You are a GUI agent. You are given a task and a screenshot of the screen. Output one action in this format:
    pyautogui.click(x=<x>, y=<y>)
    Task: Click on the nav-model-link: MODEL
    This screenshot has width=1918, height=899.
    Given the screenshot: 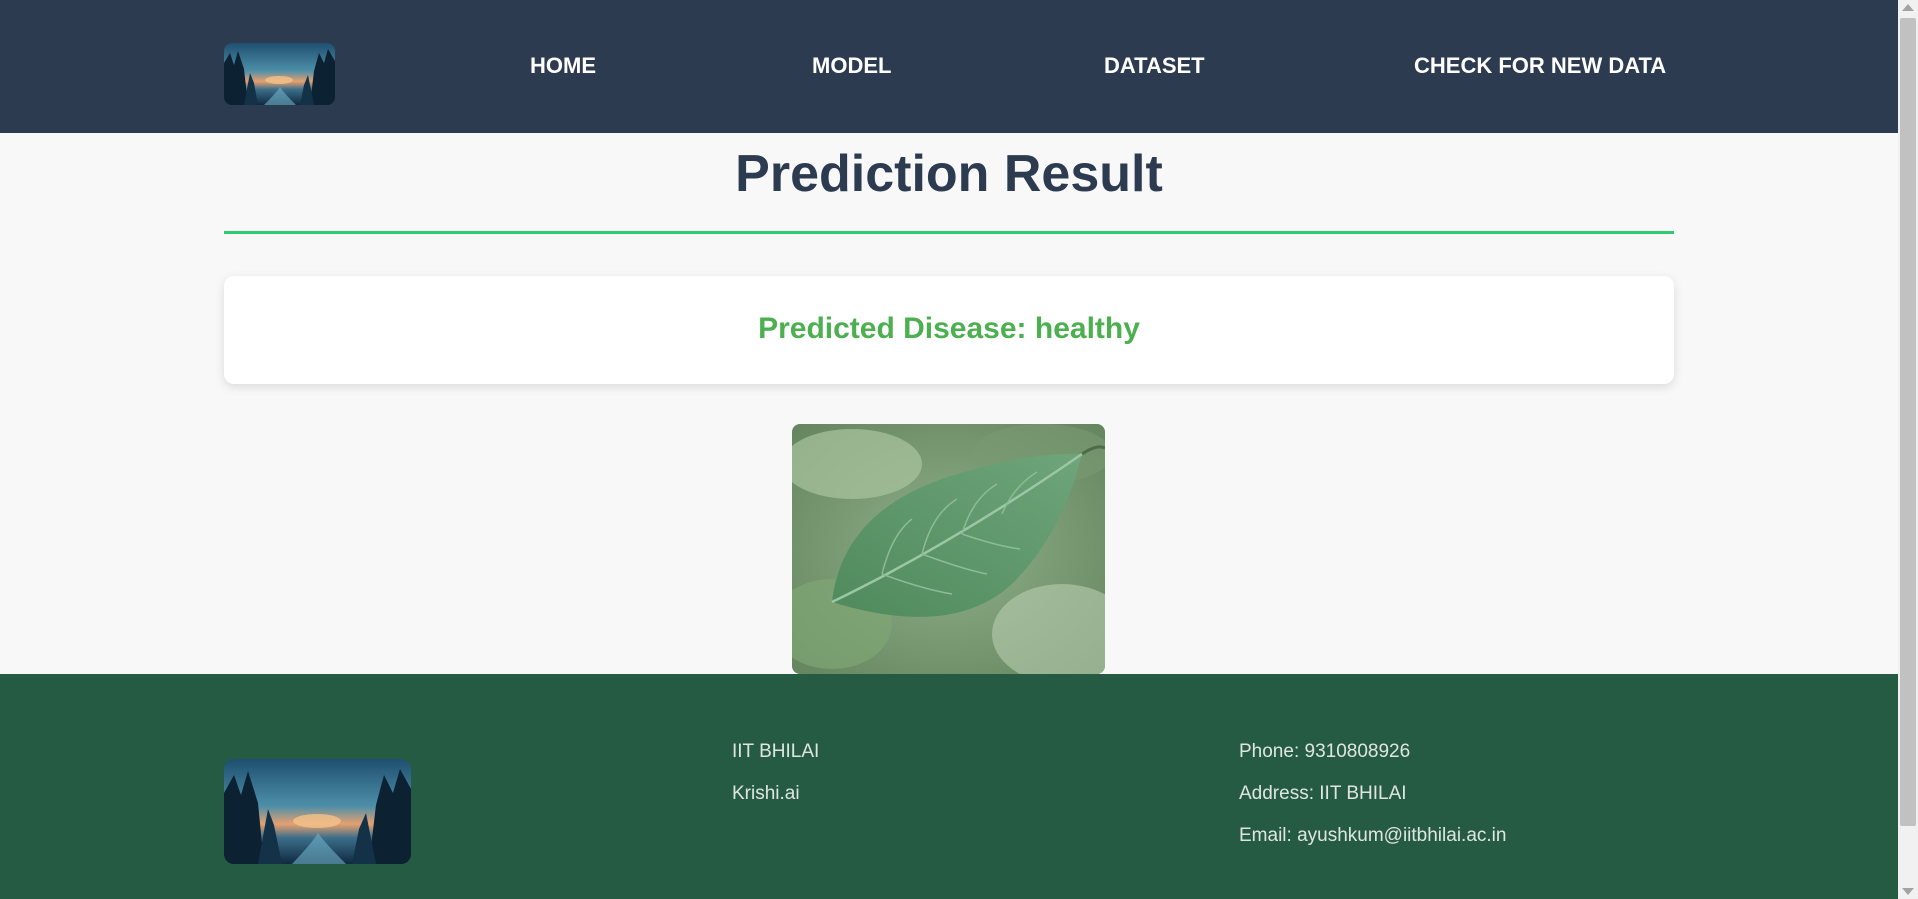 What is the action you would take?
    pyautogui.click(x=851, y=66)
    